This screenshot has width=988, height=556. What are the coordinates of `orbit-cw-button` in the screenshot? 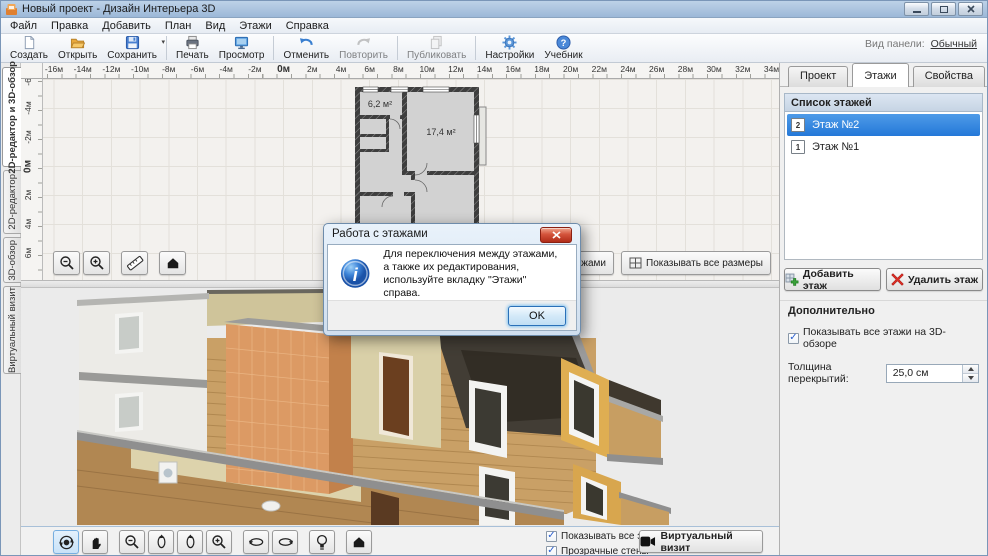 It's located at (285, 542).